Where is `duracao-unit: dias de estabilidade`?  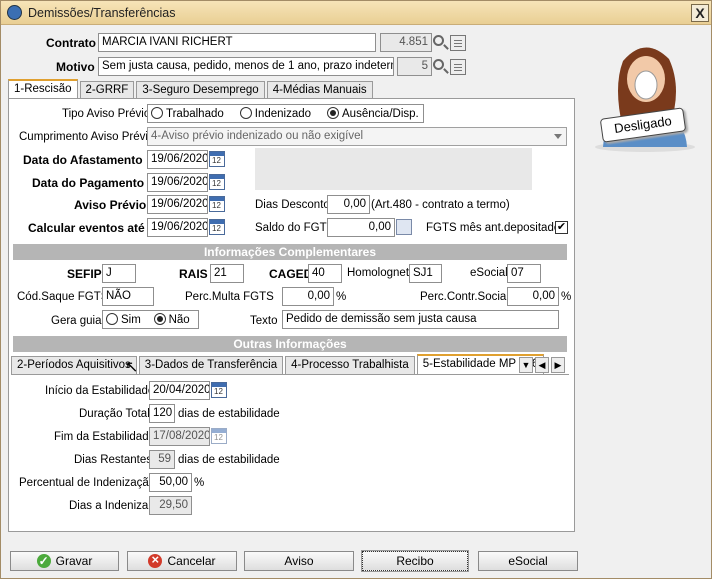
duracao-unit: dias de estabilidade is located at coordinates (229, 414).